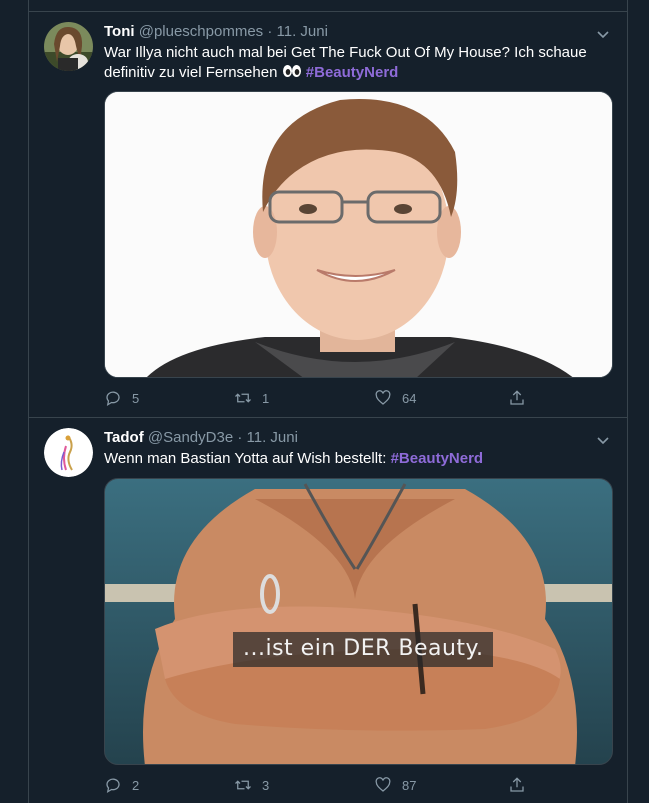  Describe the element at coordinates (201, 31) in the screenshot. I see `user-handle: @plueschpommes` at that location.